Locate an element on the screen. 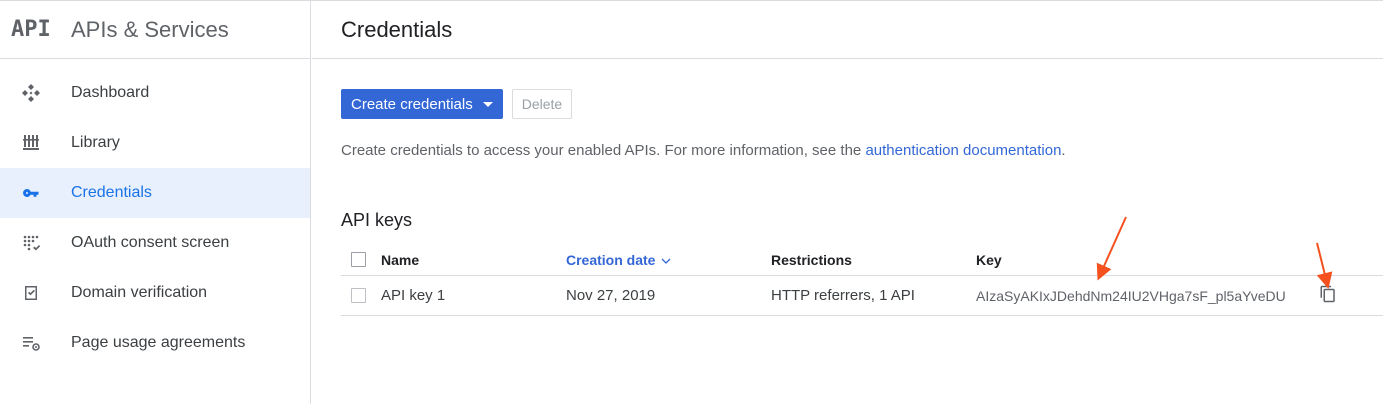  oauth-icon is located at coordinates (35, 243).